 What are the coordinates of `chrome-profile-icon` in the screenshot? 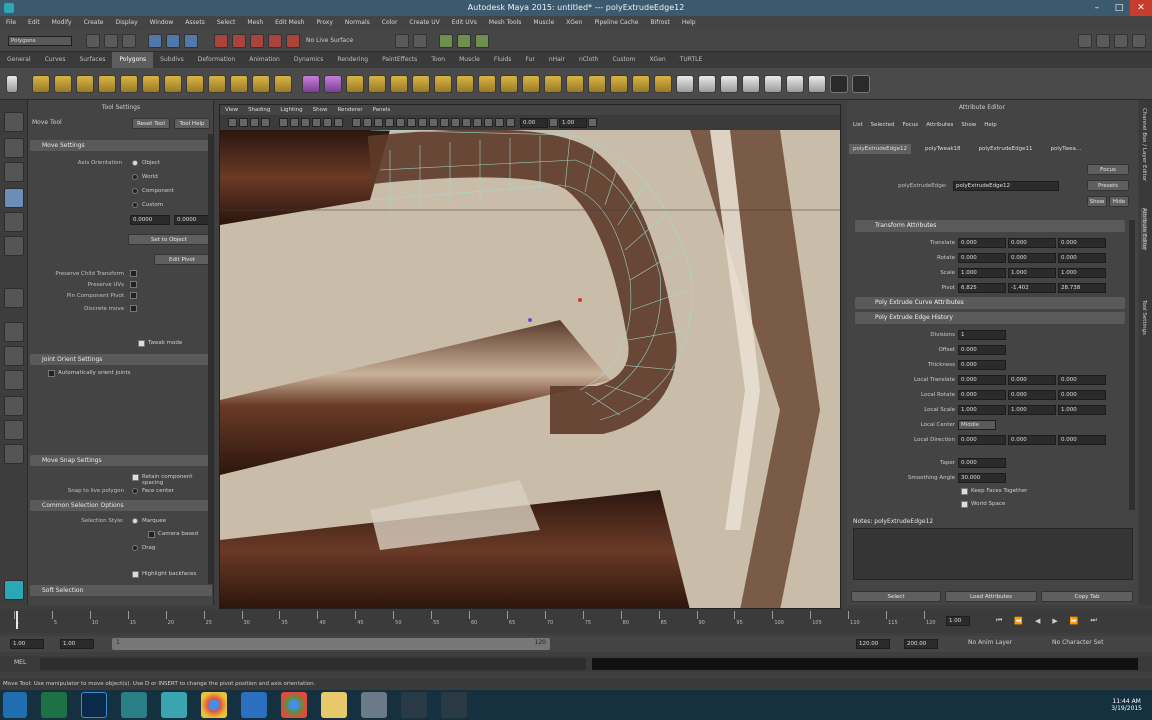 It's located at (294, 705).